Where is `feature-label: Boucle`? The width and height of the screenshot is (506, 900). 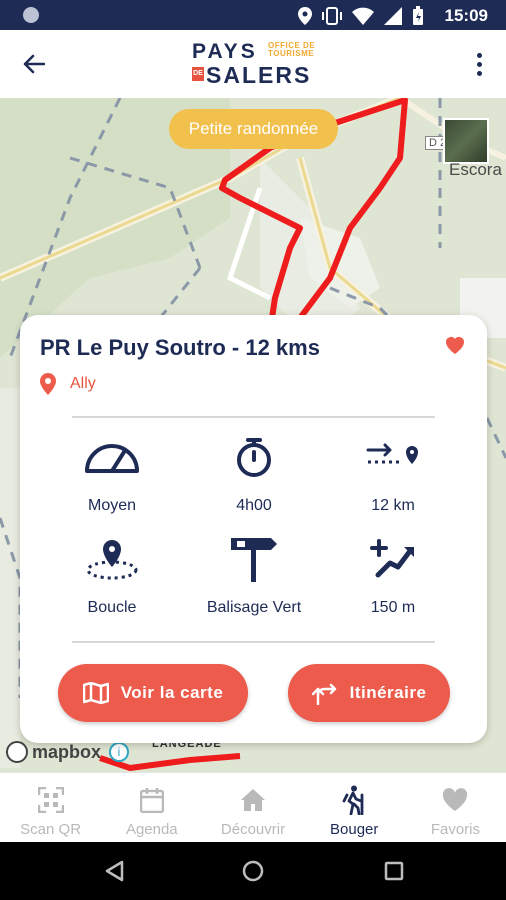 feature-label: Boucle is located at coordinates (112, 607).